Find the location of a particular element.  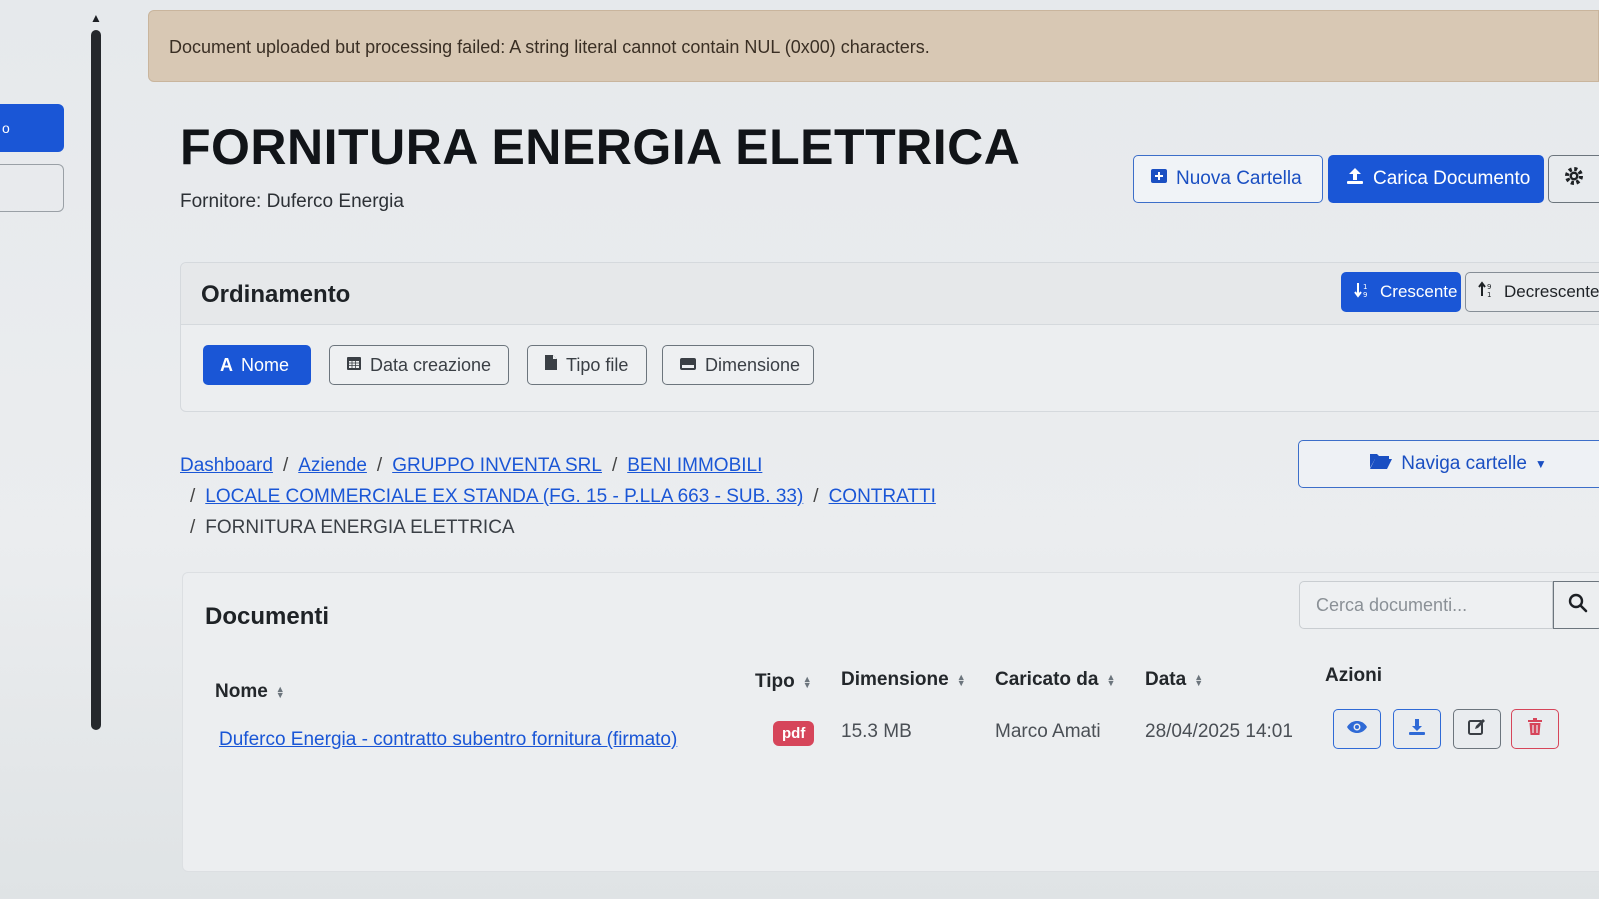

column-header-date: Data ▲ ▼ is located at coordinates (1174, 680).